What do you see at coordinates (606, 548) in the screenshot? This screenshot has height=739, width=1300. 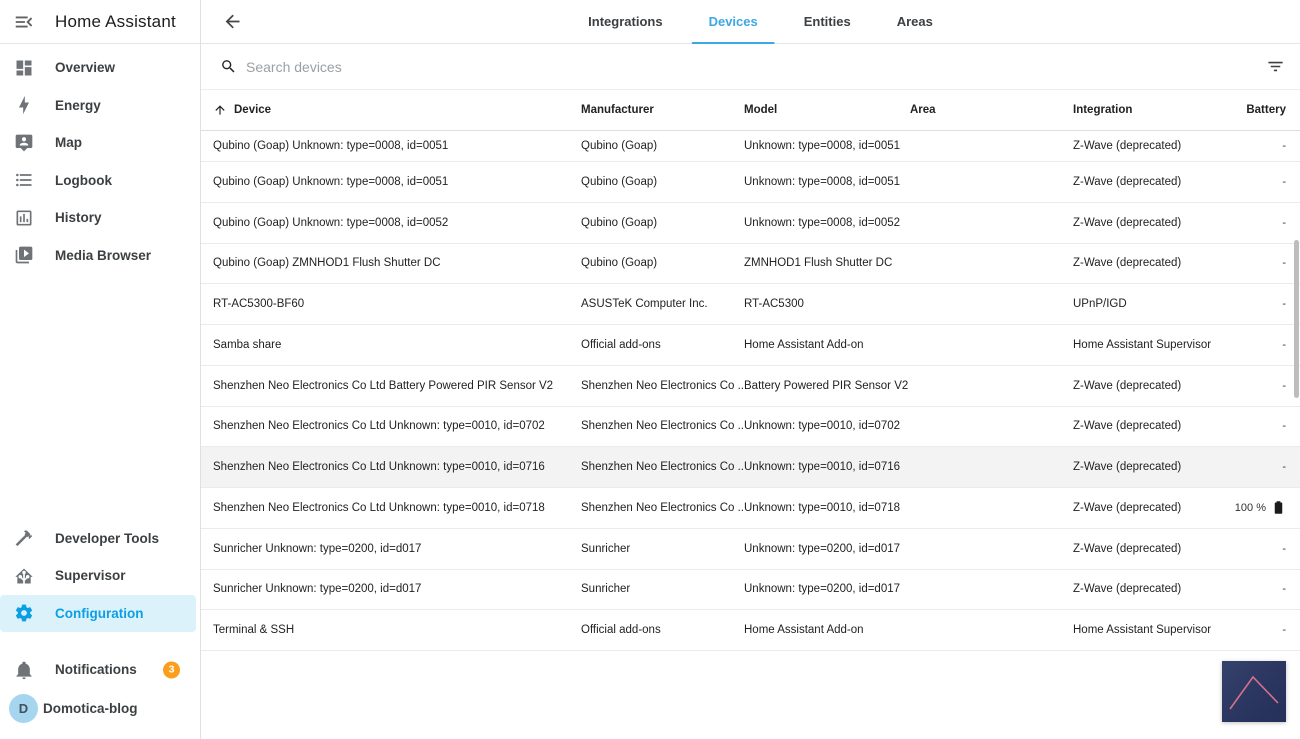 I see `cell-manufacturer: Sunricher` at bounding box center [606, 548].